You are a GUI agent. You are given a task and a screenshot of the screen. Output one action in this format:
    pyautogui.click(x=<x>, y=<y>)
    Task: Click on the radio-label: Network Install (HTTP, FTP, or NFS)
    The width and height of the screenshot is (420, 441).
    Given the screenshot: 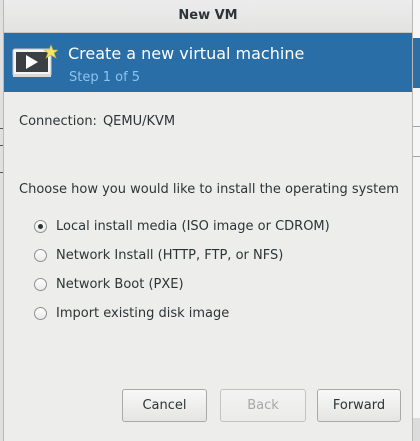 What is the action you would take?
    pyautogui.click(x=169, y=255)
    